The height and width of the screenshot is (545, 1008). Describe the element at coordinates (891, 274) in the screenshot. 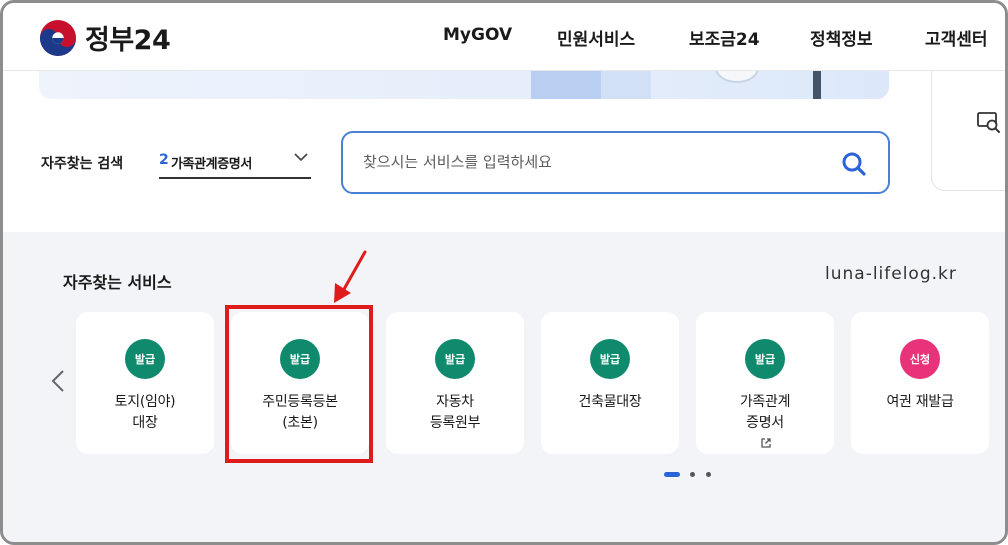

I see `watermark-text: luna-lifelog.kr` at that location.